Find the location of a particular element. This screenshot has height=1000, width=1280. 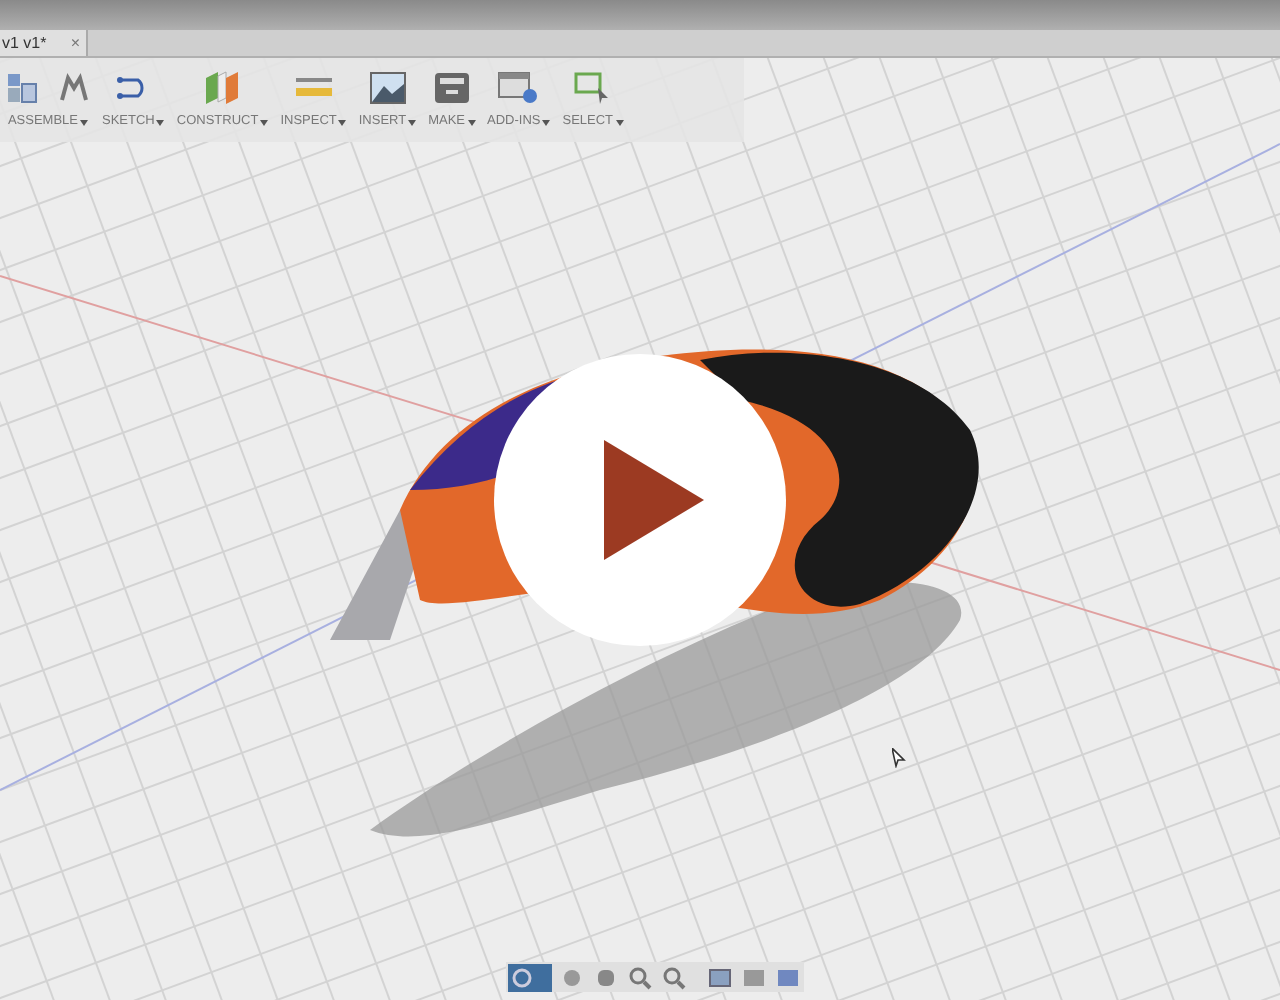

tab-title: v1 v1* is located at coordinates (24, 43).